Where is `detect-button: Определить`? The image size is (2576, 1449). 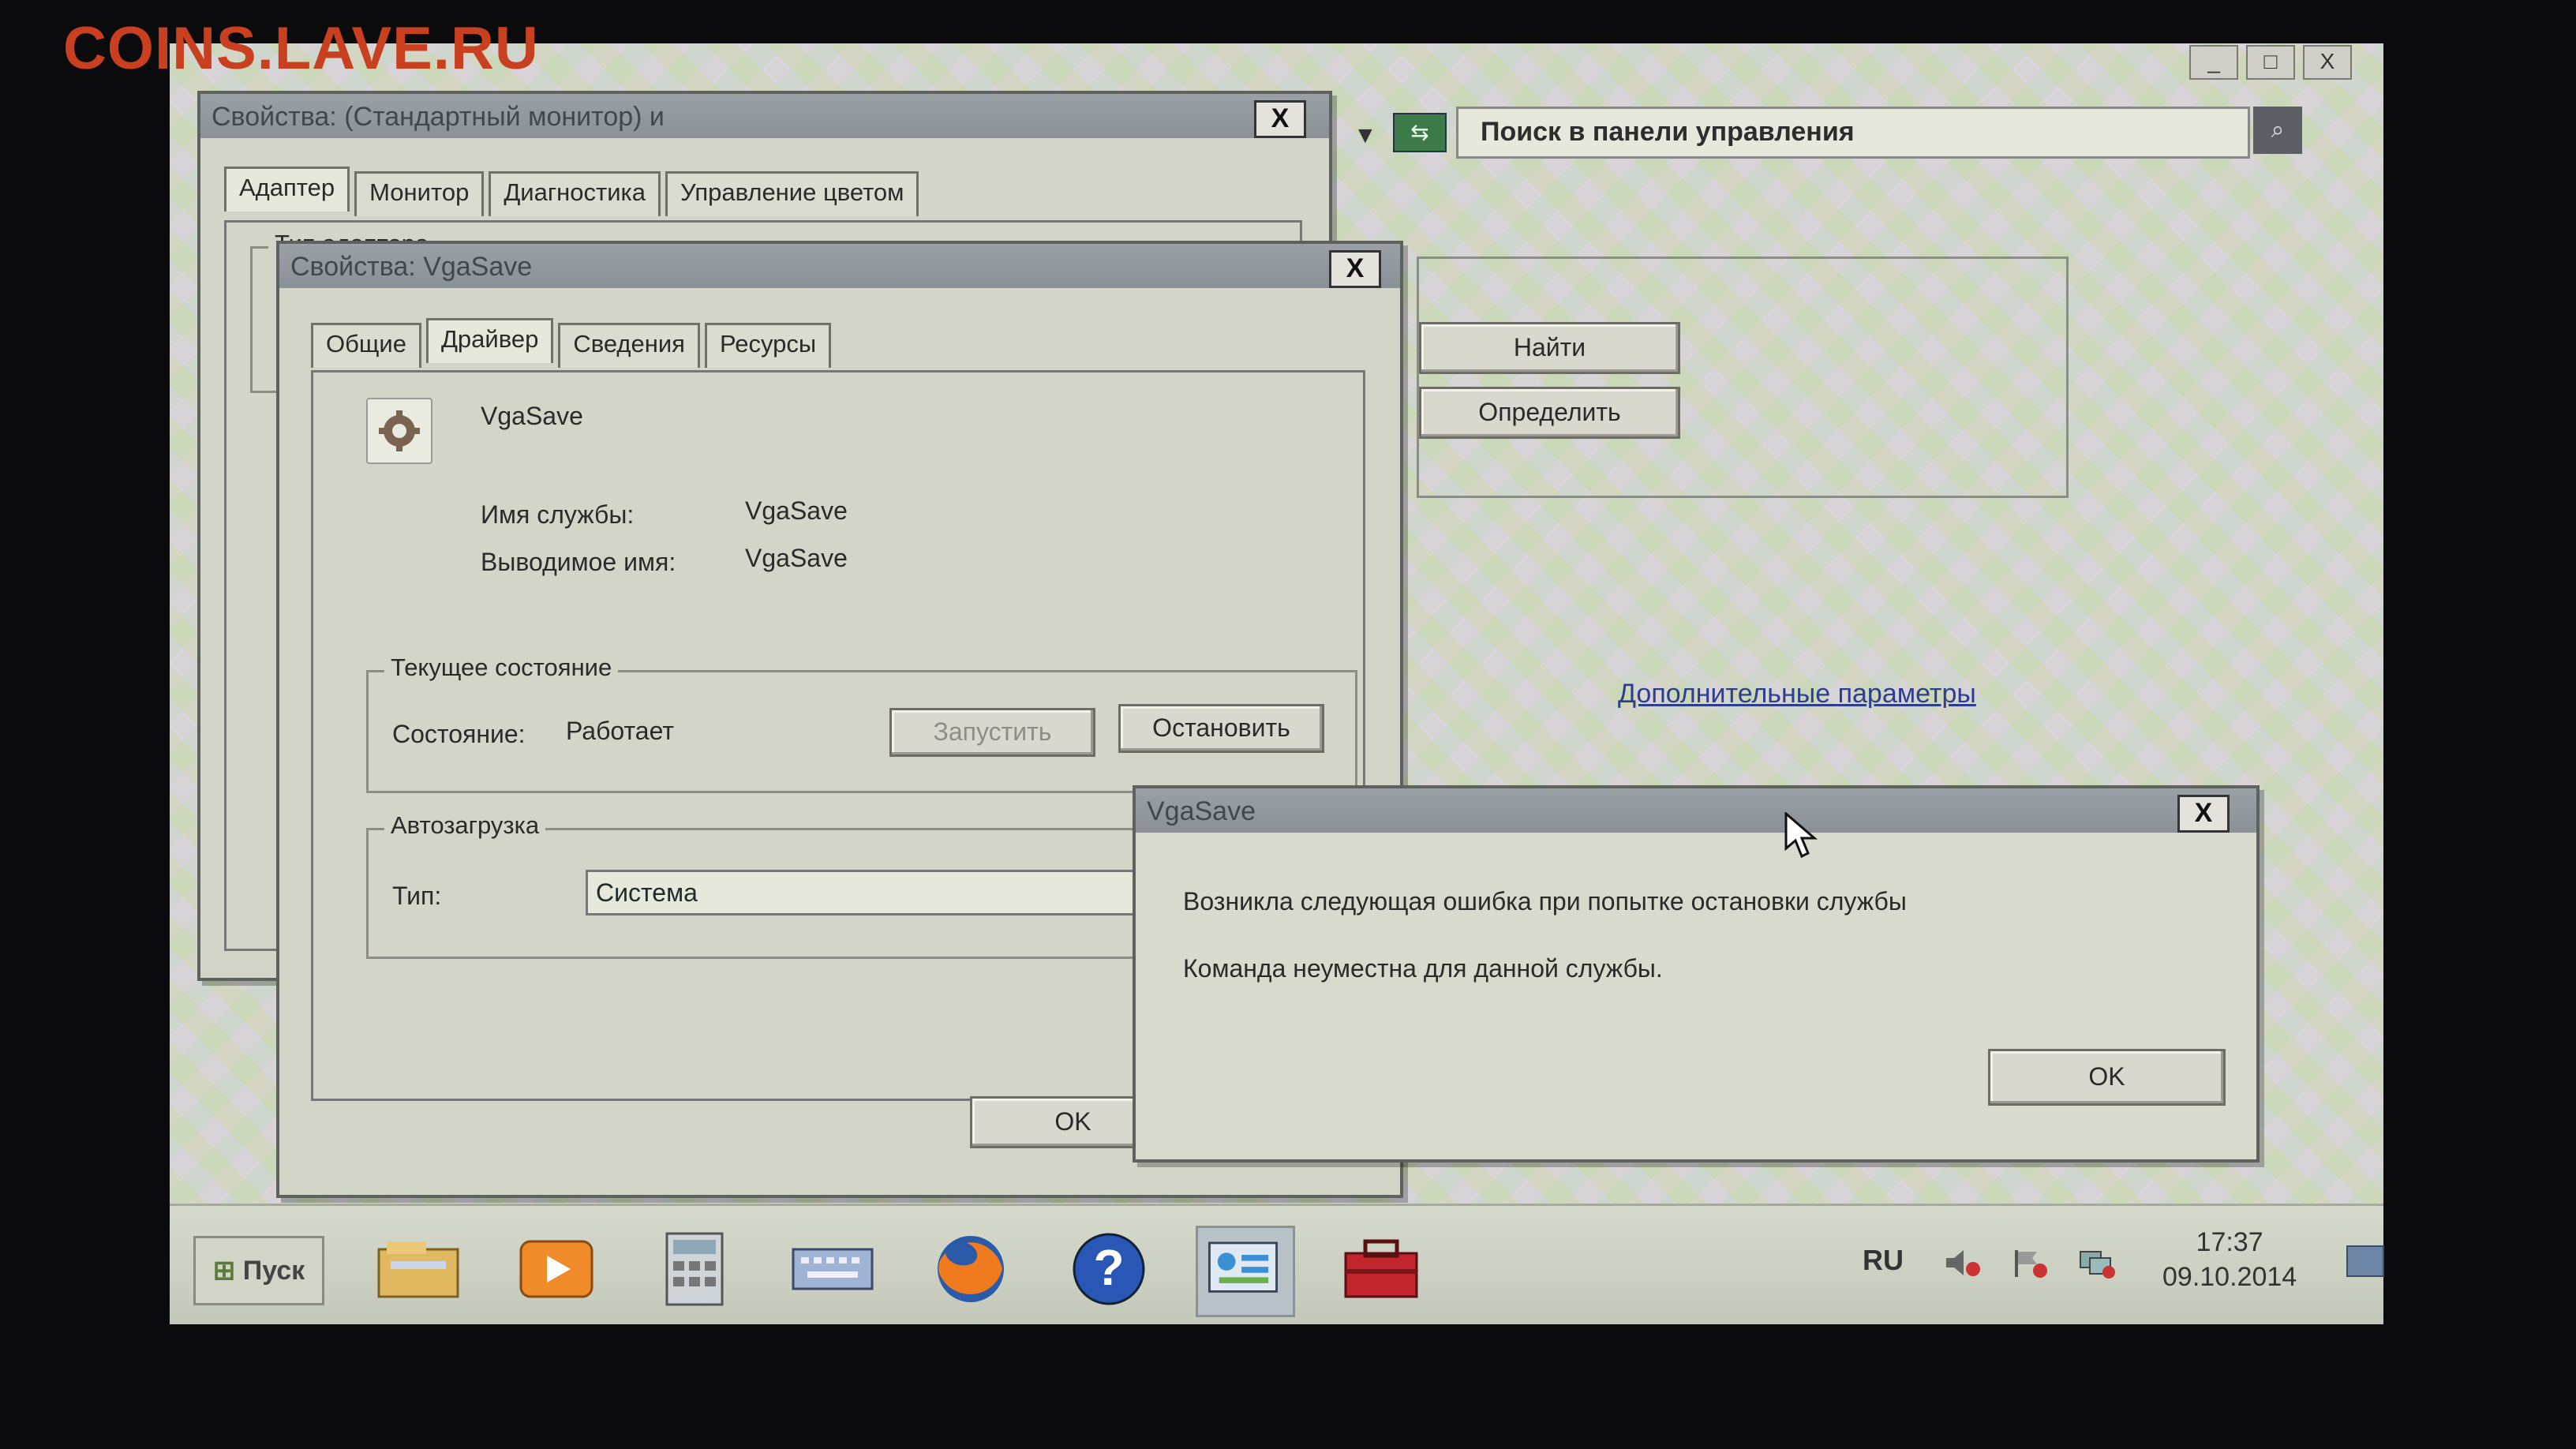
detect-button: Определить is located at coordinates (1549, 413).